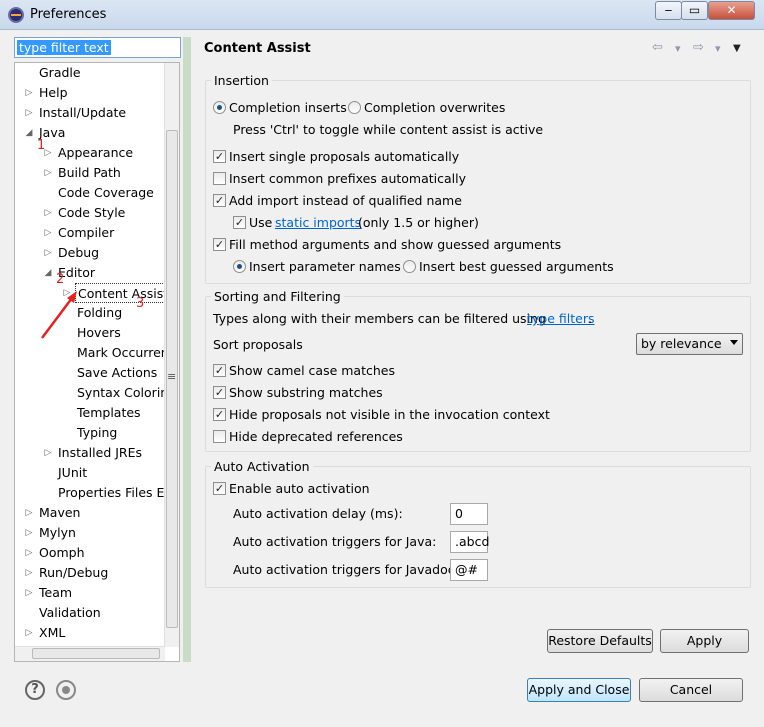 The width and height of the screenshot is (764, 727). I want to click on filter-input-value: type filter text, so click(64, 47).